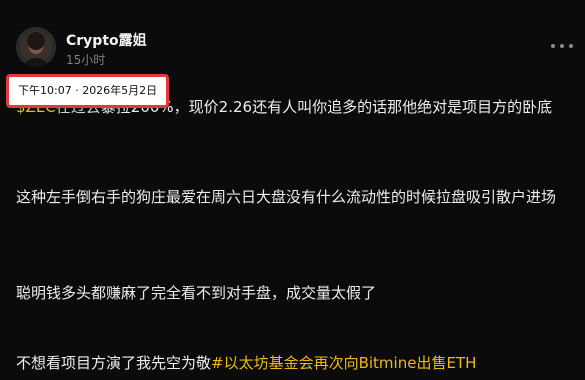 The height and width of the screenshot is (380, 585). I want to click on post-paragraph-2: 这种左手倒右手的狗庄最爱在周六日大盘没有什么流动性的时候拉盘吸引散户进场, so click(286, 197).